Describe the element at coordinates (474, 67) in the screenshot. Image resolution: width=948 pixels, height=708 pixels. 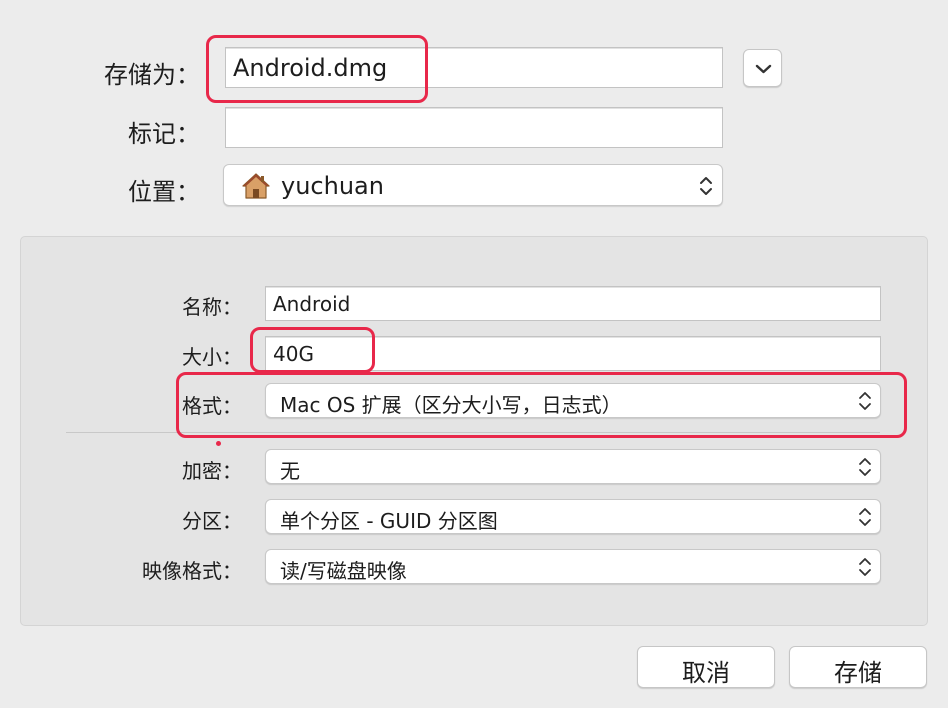
I see `save-as-input: Android.dmg` at that location.